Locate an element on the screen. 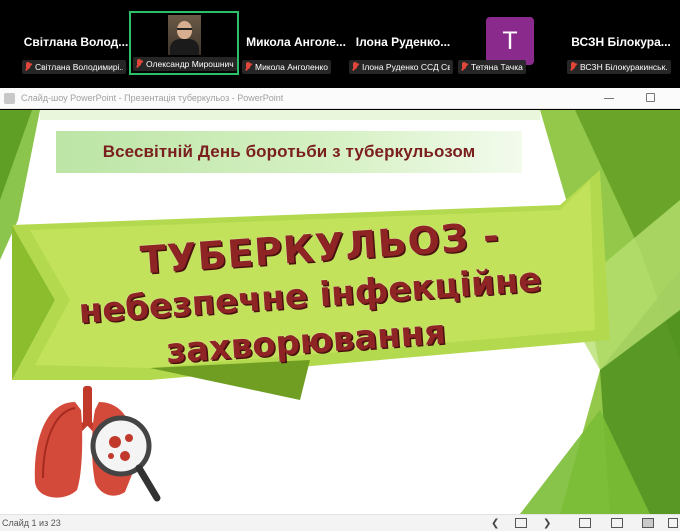 Image resolution: width=680 pixels, height=531 pixels. participant-label-bar: Тетяна Тачка is located at coordinates (492, 67).